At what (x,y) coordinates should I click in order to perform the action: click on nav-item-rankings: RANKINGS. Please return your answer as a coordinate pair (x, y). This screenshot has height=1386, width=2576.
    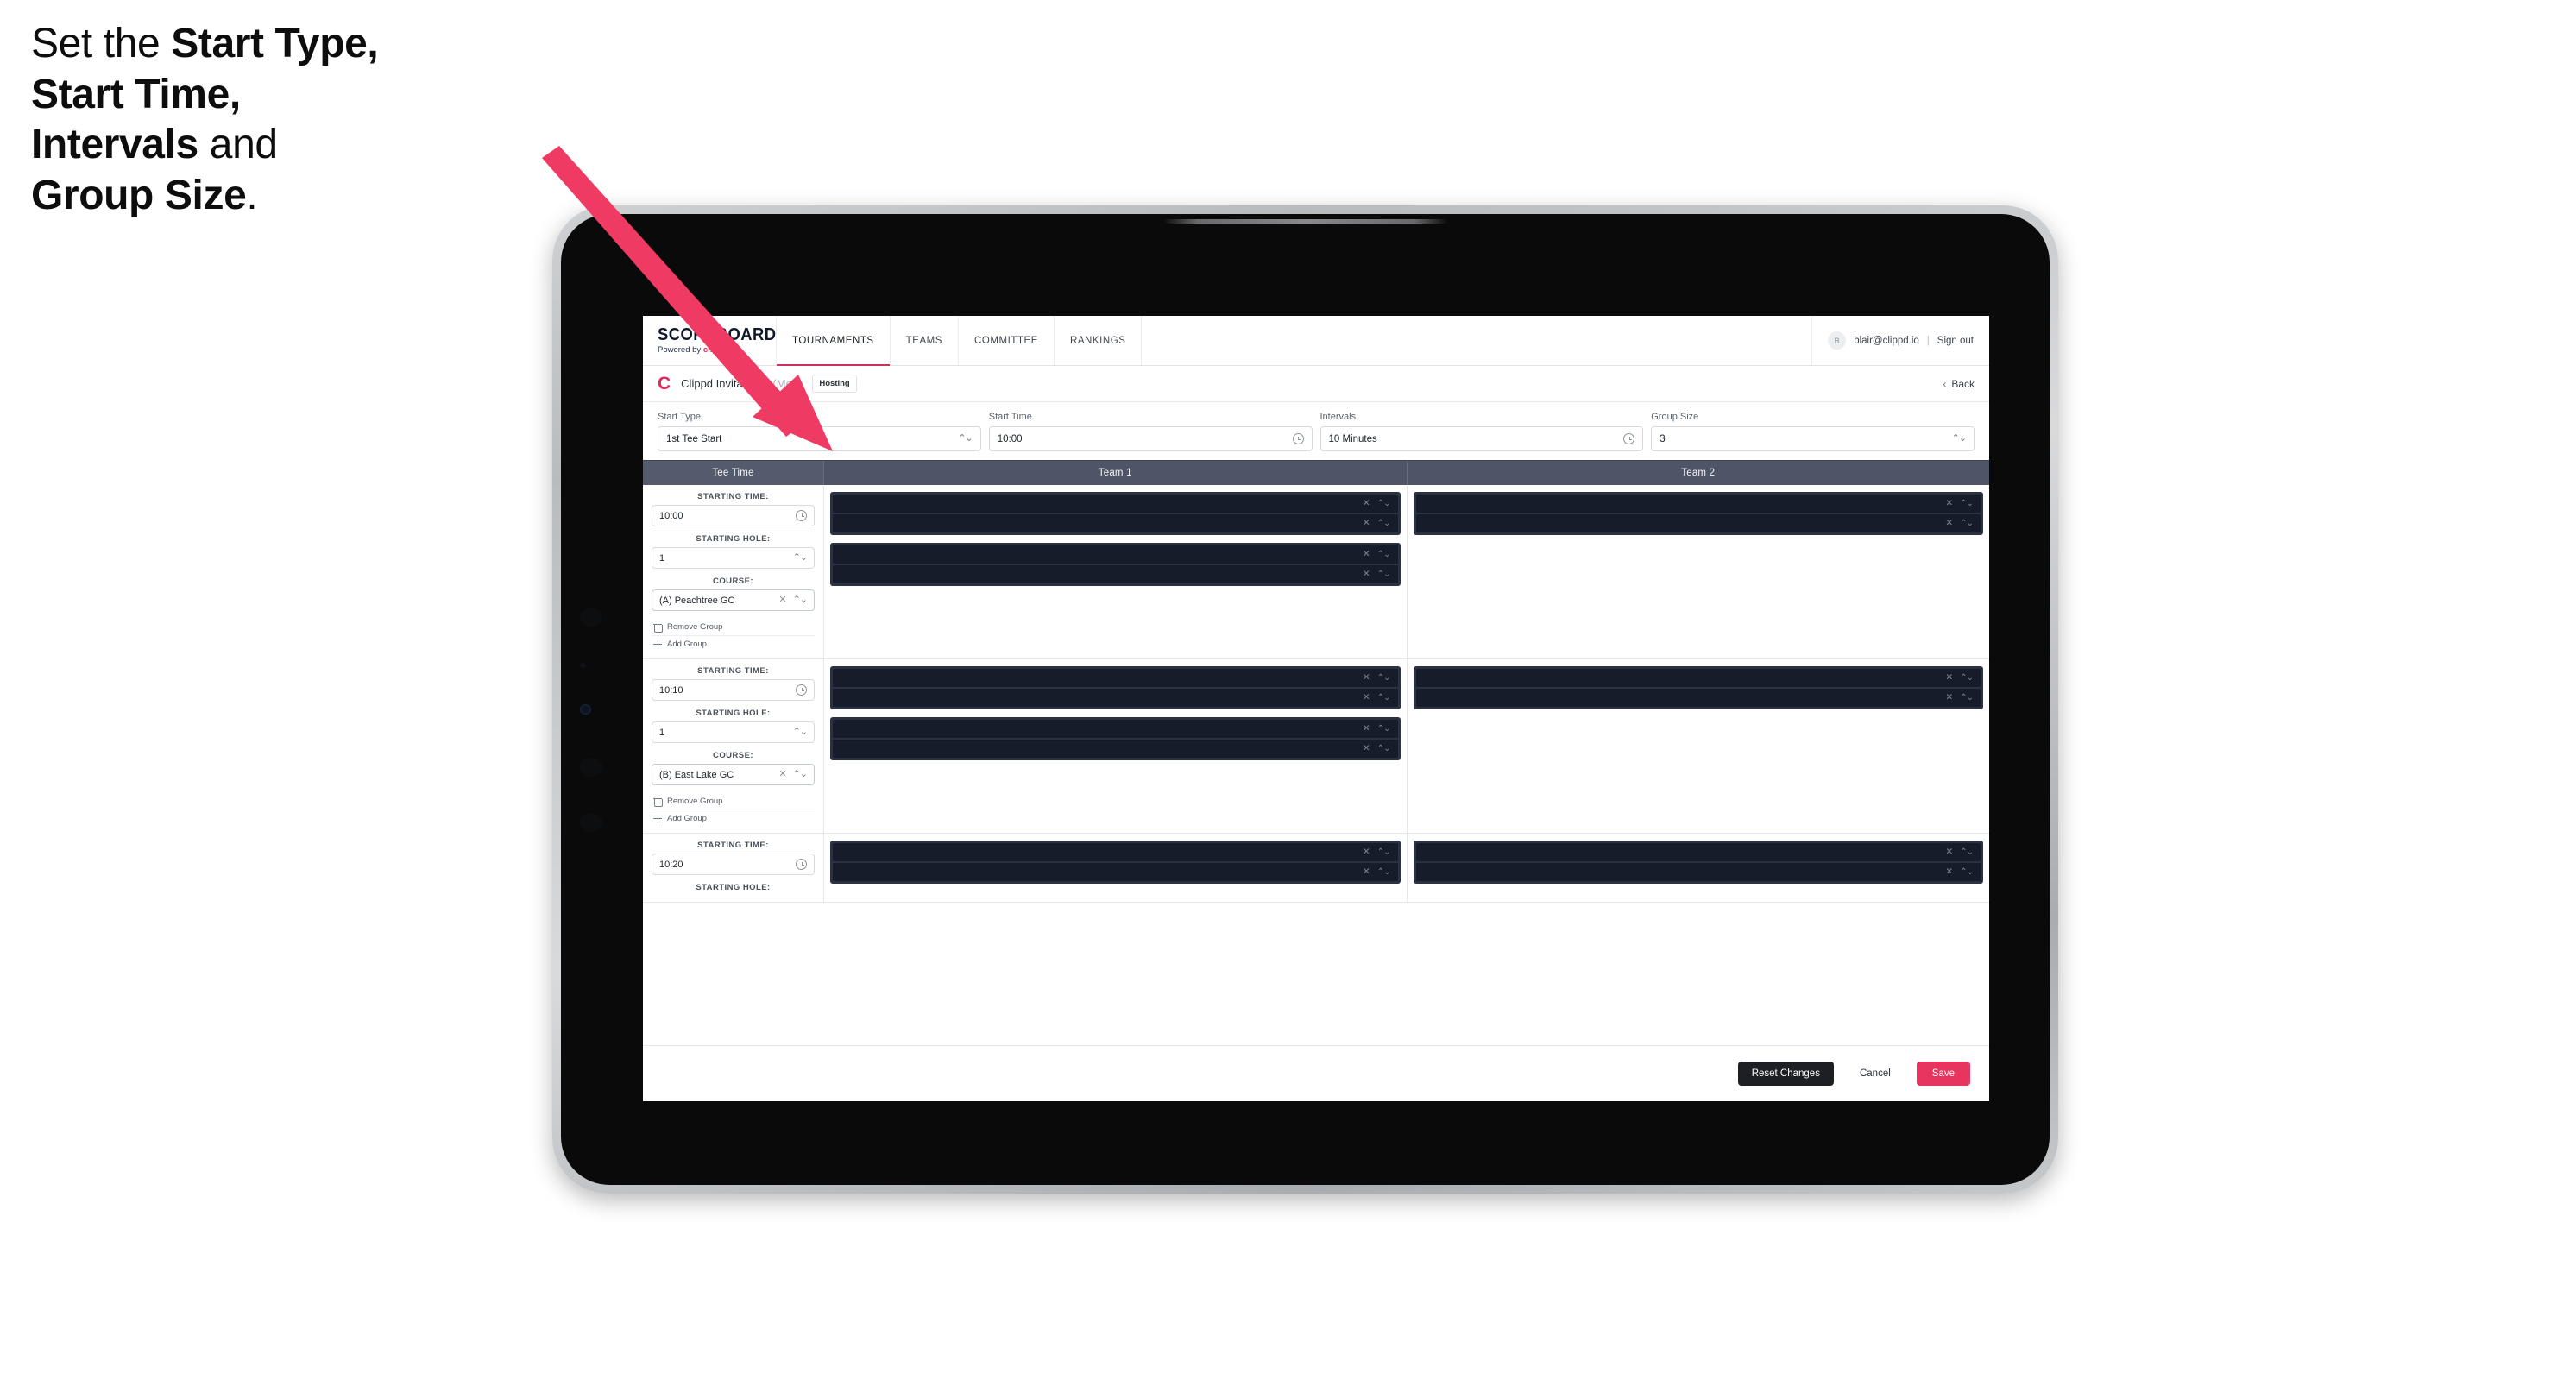
    Looking at the image, I should click on (1099, 341).